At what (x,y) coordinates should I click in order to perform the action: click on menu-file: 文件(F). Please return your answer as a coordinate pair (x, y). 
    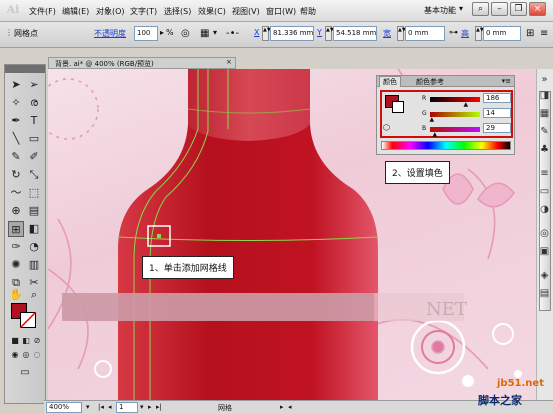
    Looking at the image, I should click on (42, 11).